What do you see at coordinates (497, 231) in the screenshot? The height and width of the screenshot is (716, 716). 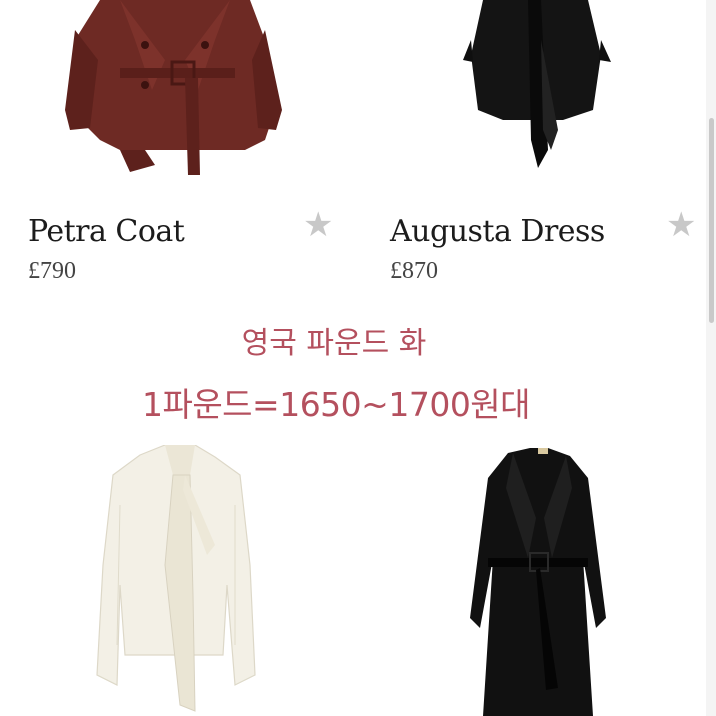 I see `product-name: Augusta Dress` at bounding box center [497, 231].